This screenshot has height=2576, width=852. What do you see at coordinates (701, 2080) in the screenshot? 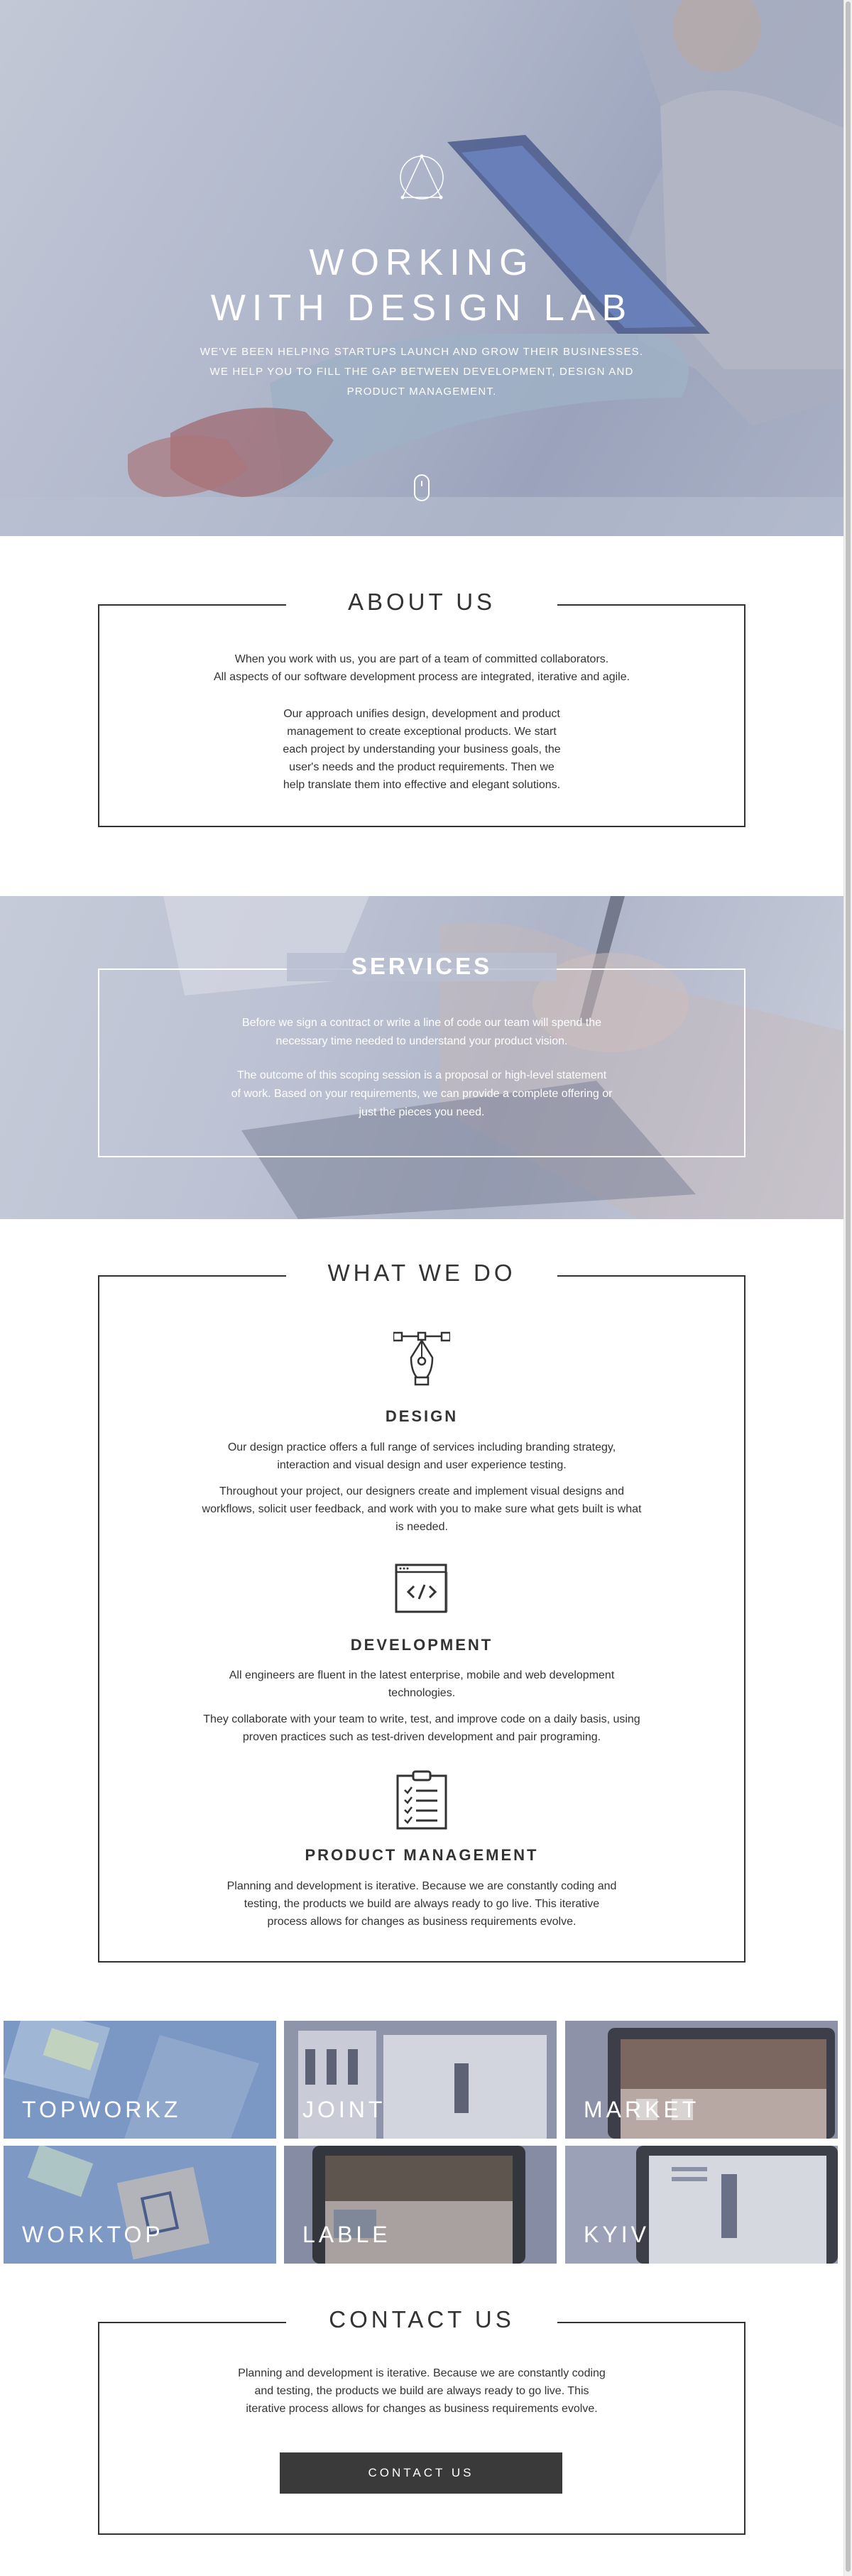
I see `portfolio-tile-market: MARKET` at bounding box center [701, 2080].